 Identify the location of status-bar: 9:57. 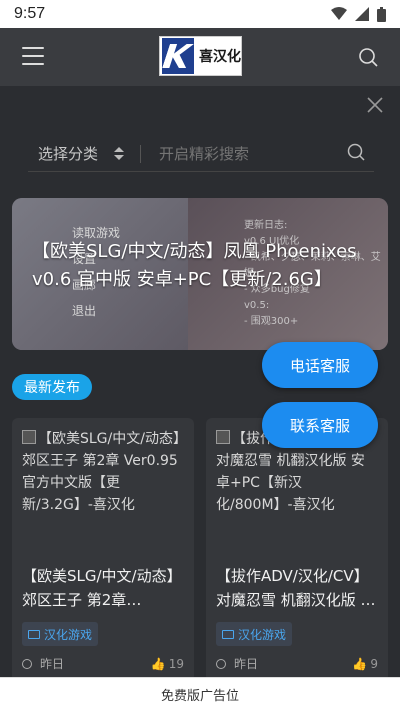
(200, 14).